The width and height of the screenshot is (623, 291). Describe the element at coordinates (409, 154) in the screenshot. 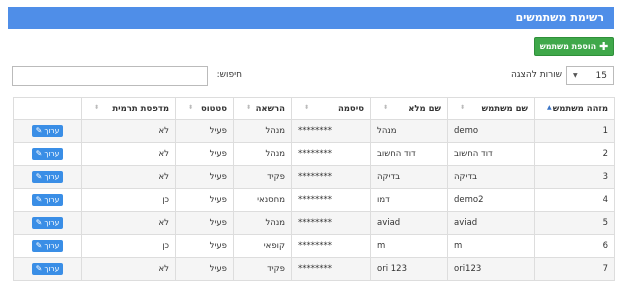

I see `cell-full-name: דוד החשוב` at that location.